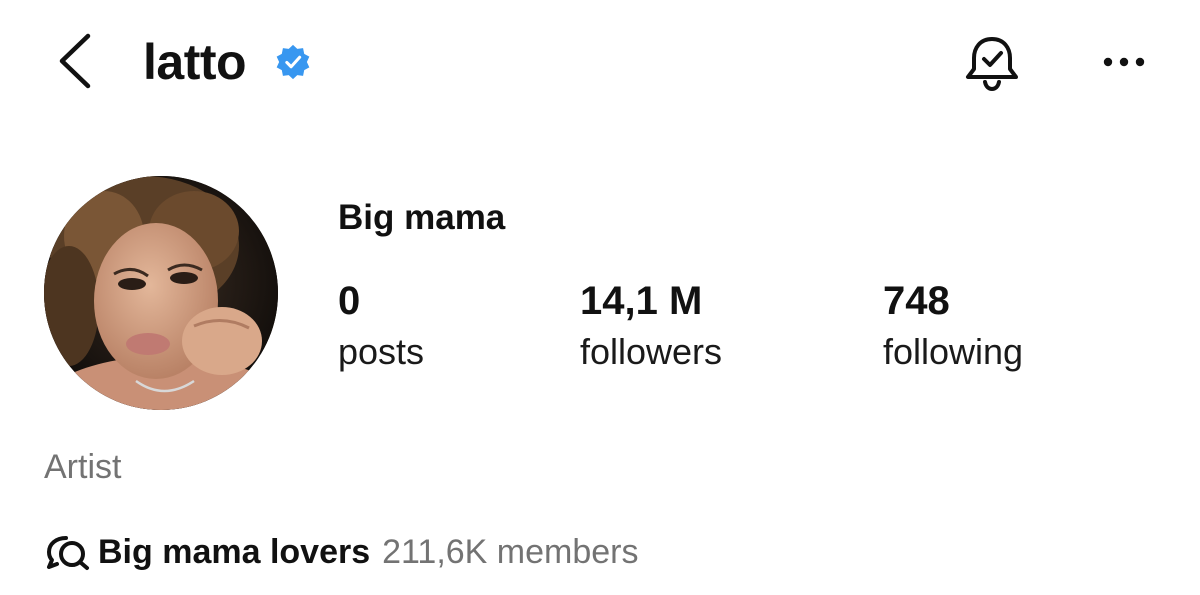 The image size is (1200, 595). I want to click on broadcast-channel-link: Big mama lovers 211,6K members, so click(341, 552).